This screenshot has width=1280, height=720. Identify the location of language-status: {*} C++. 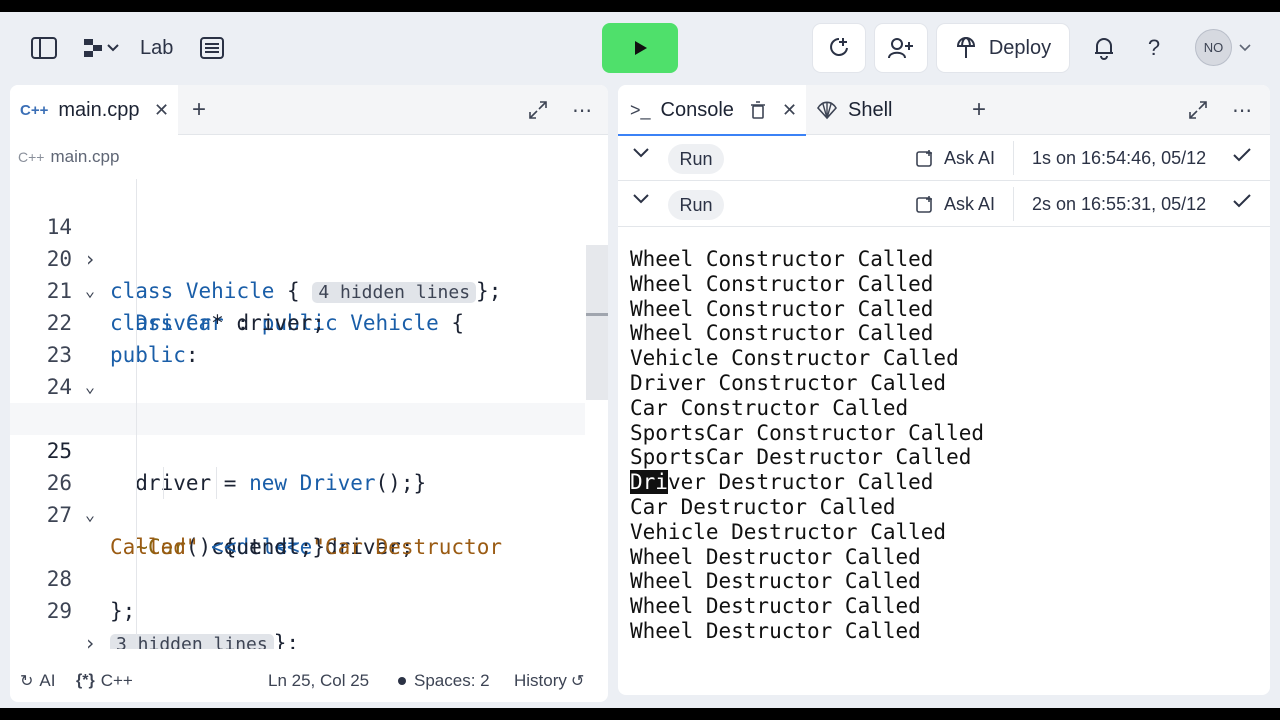
(104, 681).